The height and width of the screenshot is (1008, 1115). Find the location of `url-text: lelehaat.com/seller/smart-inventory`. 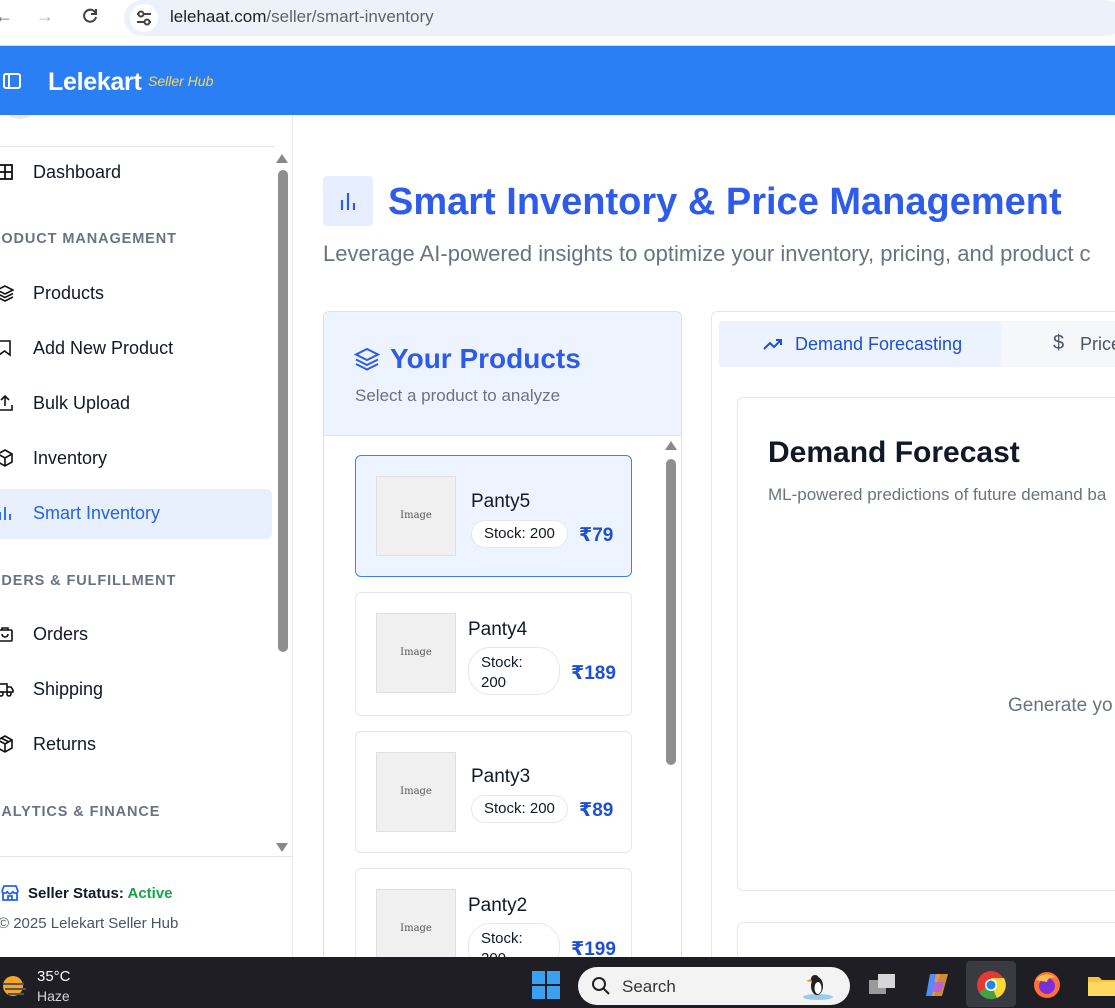

url-text: lelehaat.com/seller/smart-inventory is located at coordinates (302, 17).